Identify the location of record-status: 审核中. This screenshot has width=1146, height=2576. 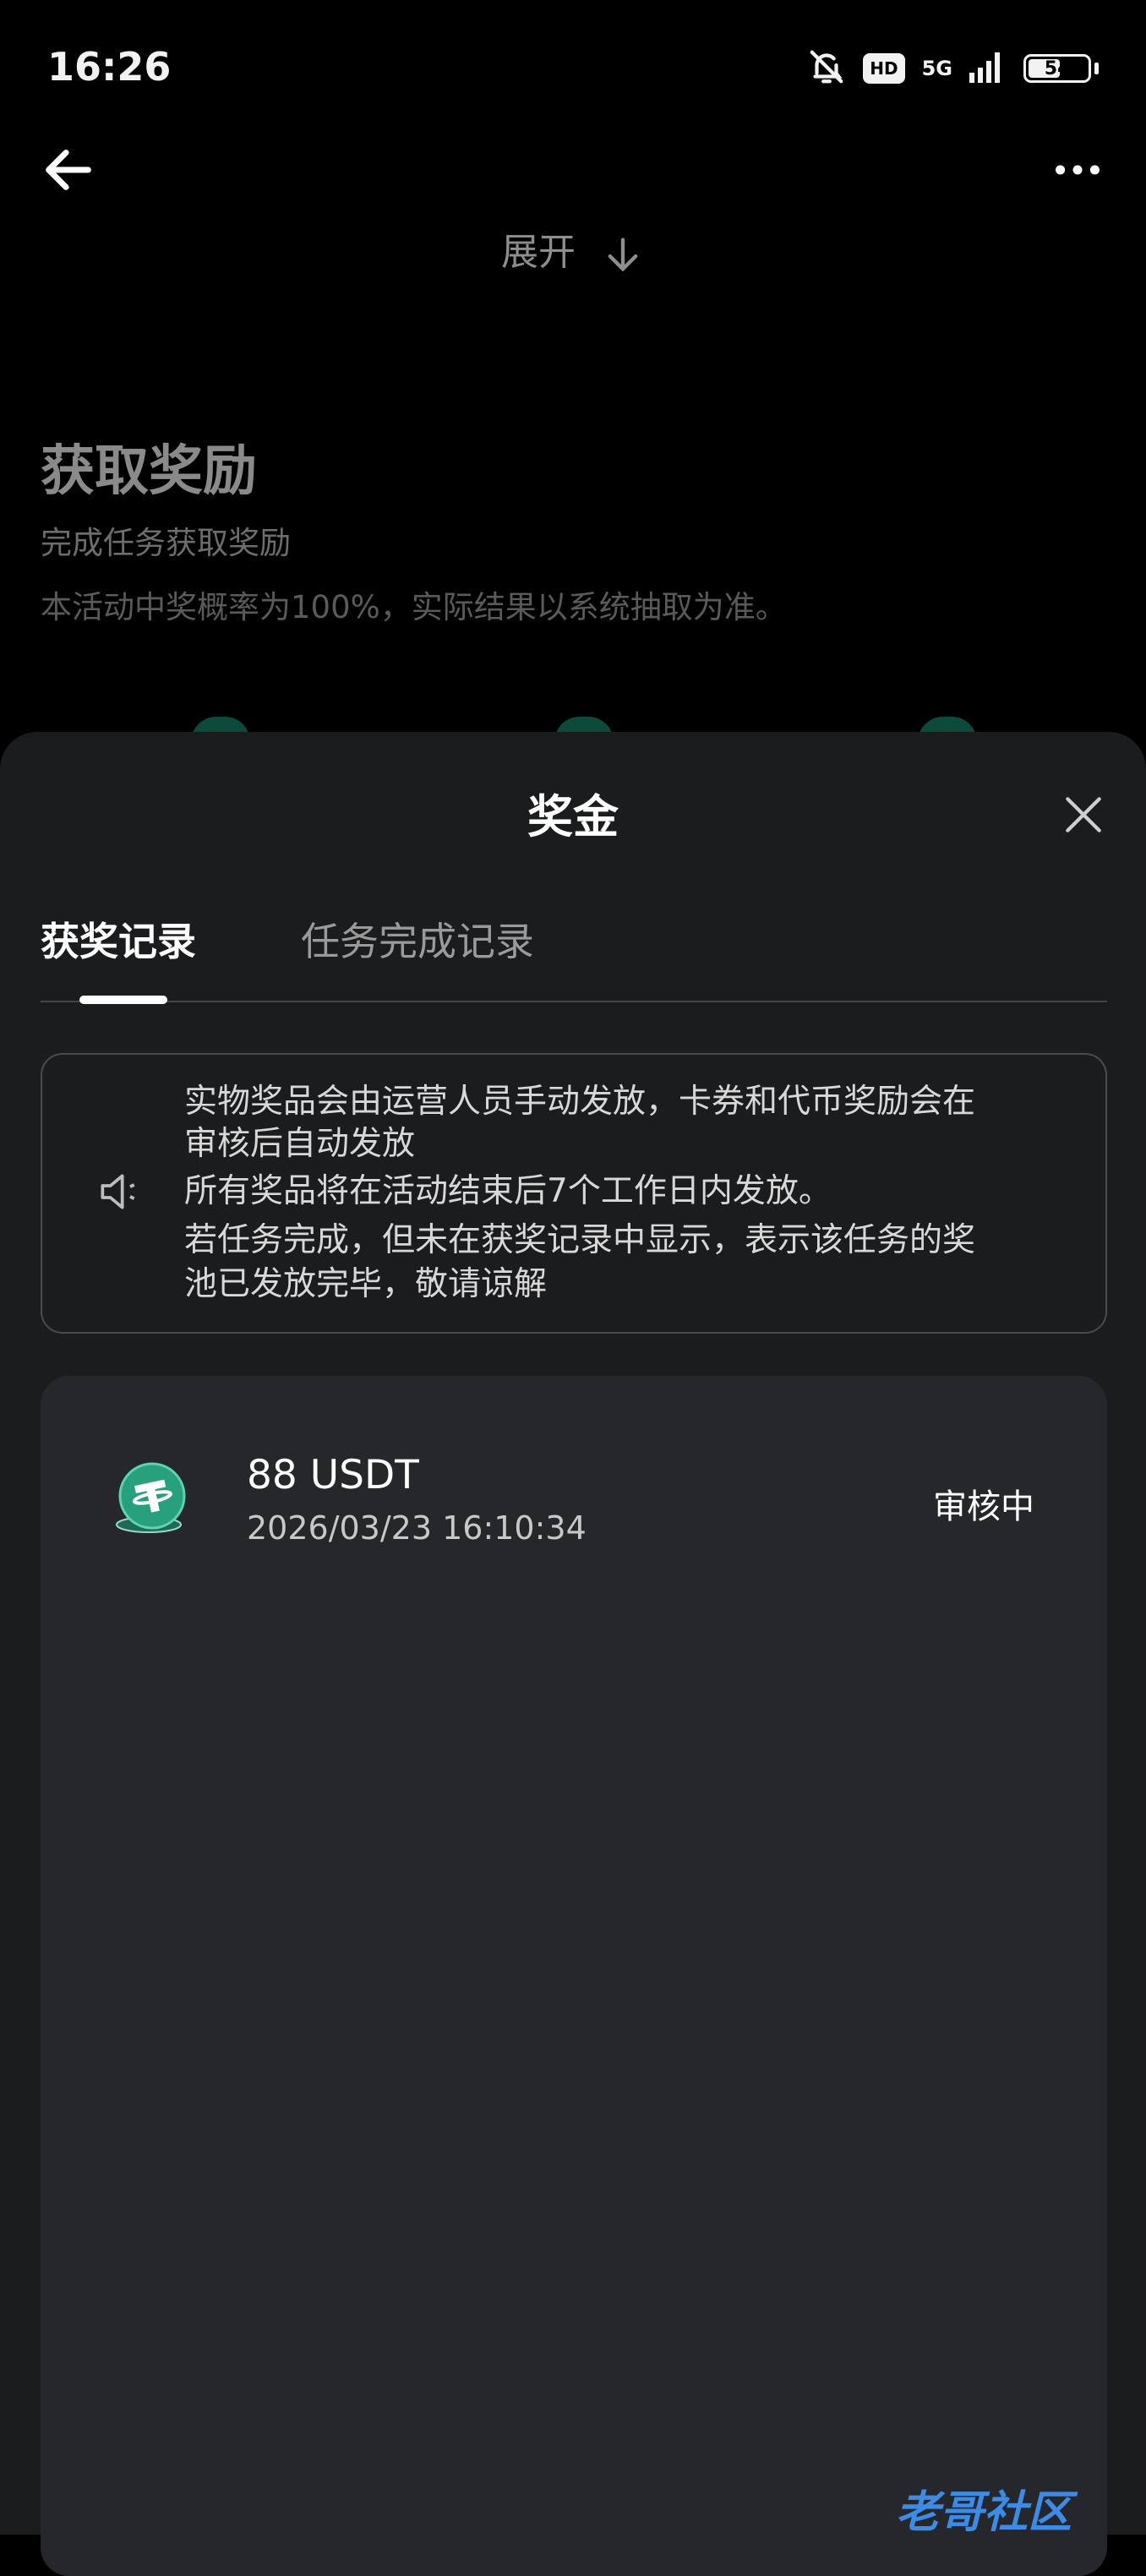
(984, 1506).